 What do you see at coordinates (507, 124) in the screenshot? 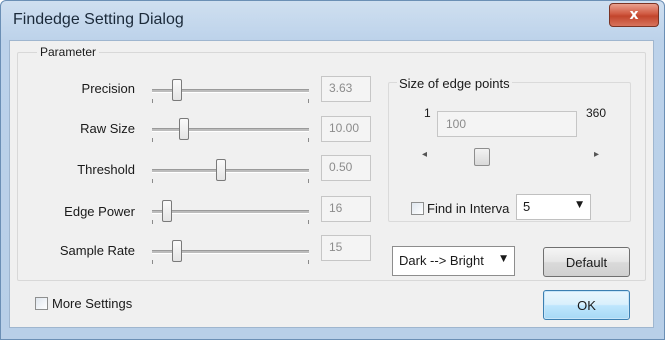
I see `edge-points-value-field: 100` at bounding box center [507, 124].